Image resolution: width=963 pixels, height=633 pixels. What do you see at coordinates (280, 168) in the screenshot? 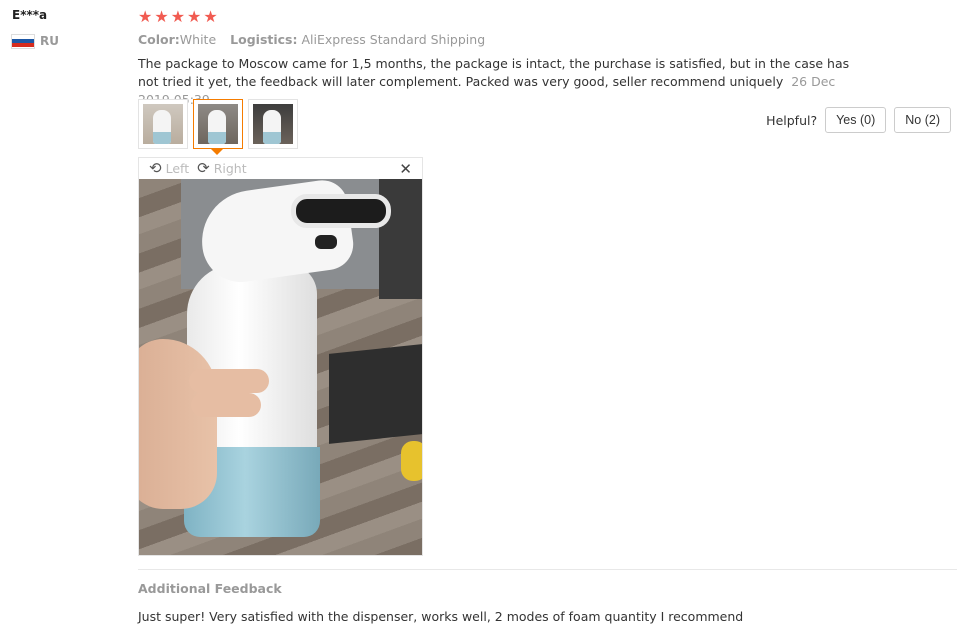
I see `viewer-toolbar: ⟲ Left ⟳ Right ✕` at bounding box center [280, 168].